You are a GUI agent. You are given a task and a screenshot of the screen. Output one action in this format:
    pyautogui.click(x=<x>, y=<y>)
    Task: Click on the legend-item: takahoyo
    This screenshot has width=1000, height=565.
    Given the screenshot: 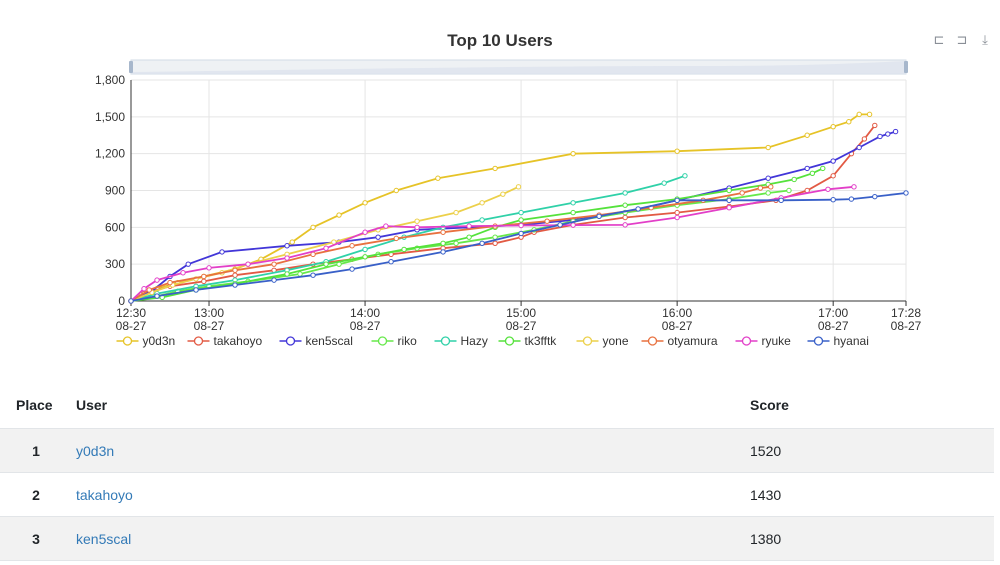 What is the action you would take?
    pyautogui.click(x=225, y=341)
    